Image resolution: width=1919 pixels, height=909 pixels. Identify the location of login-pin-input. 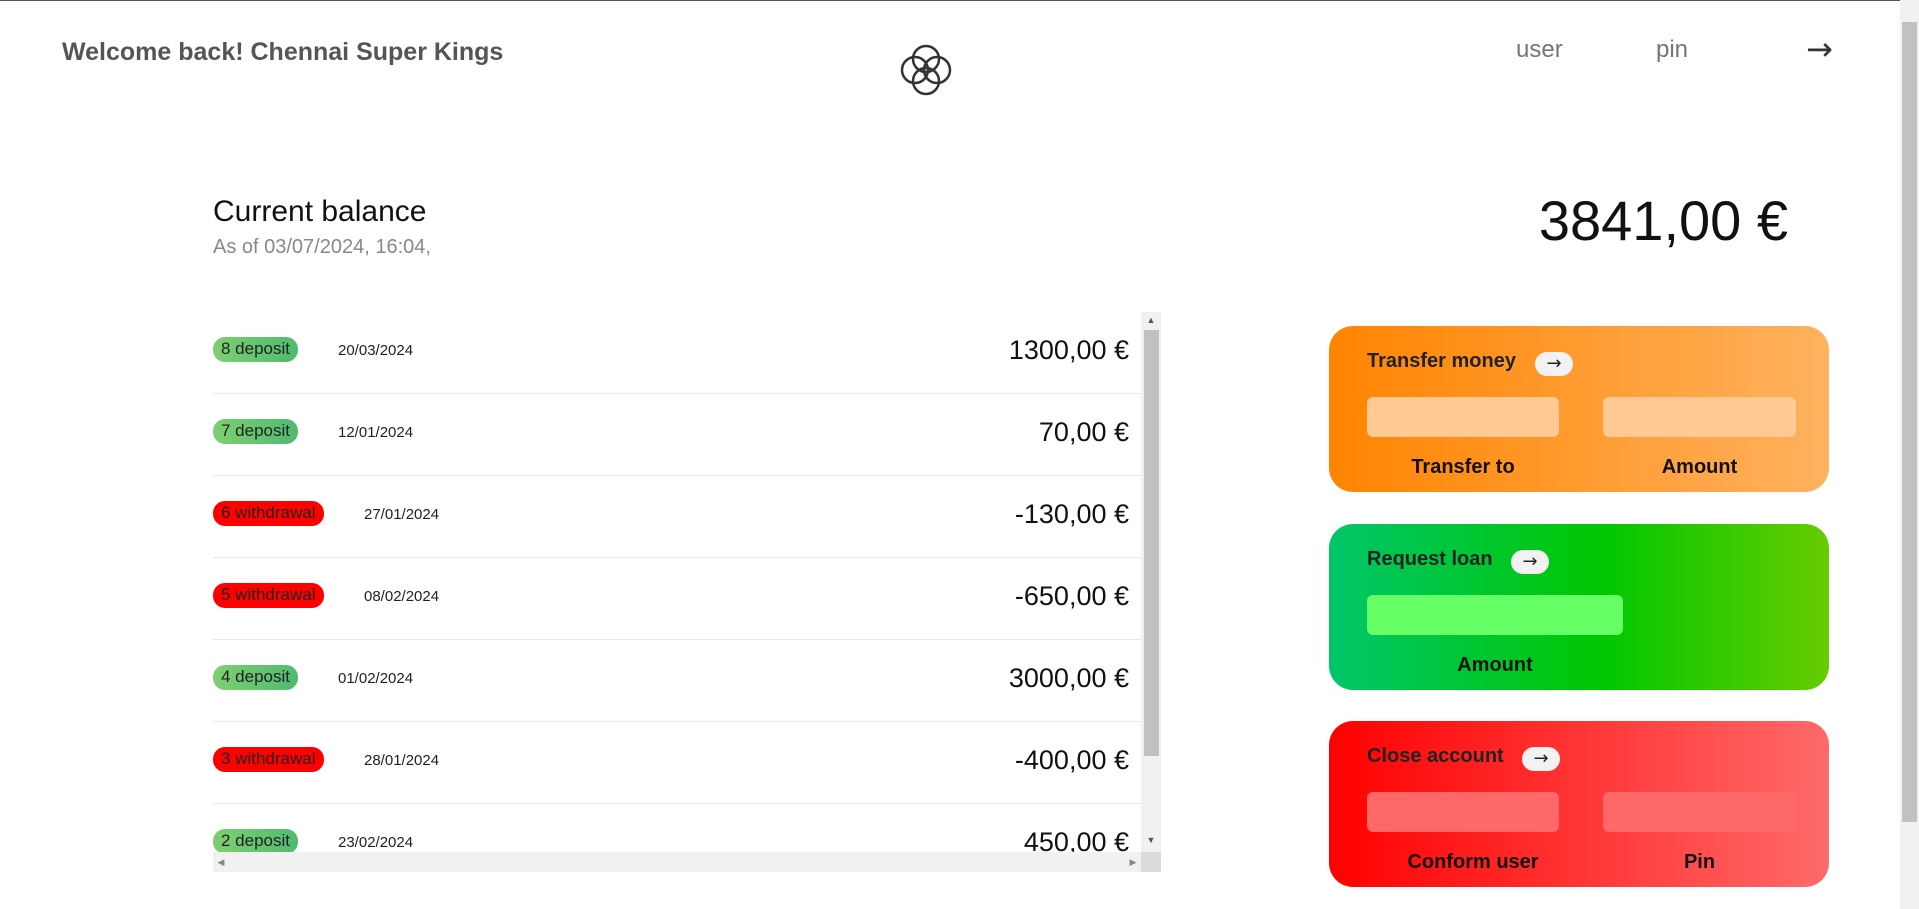
(1701, 50).